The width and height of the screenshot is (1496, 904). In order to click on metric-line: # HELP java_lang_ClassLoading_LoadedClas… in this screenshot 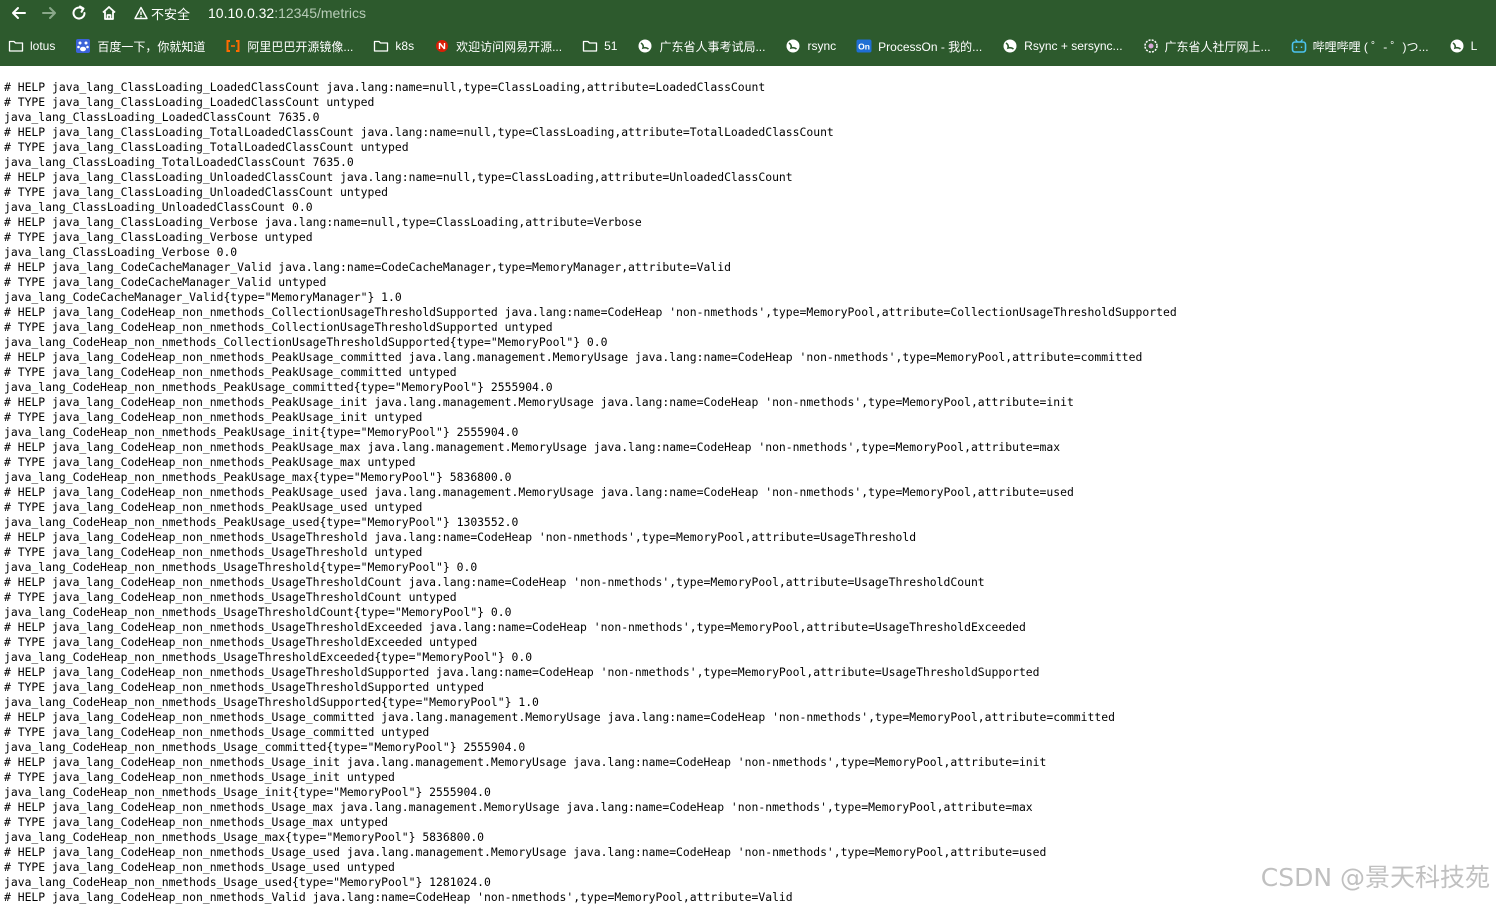, I will do `click(385, 87)`.